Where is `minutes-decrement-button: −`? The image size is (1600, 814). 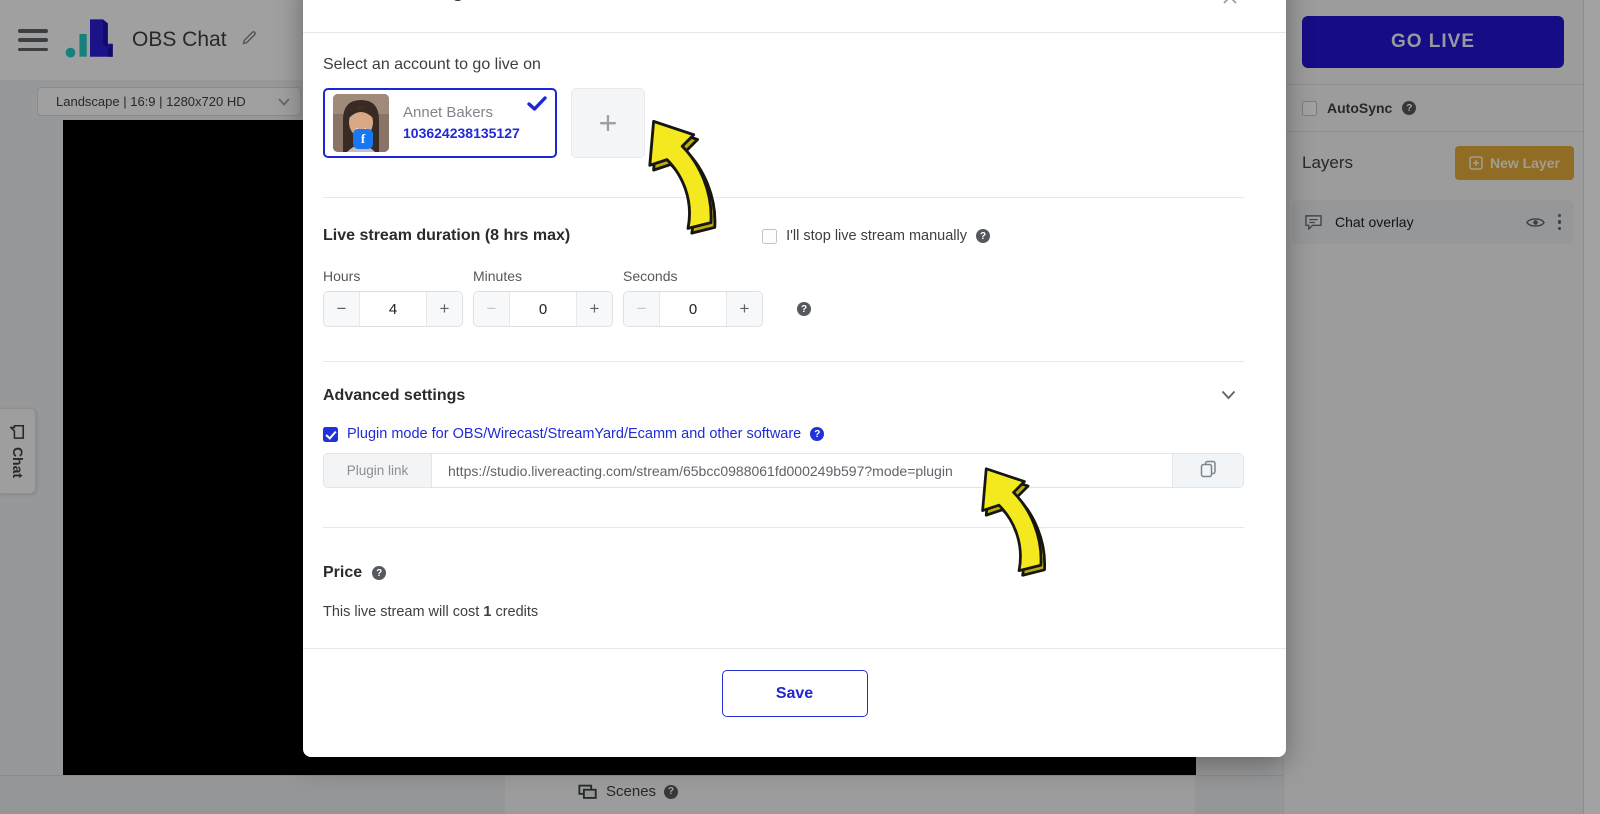
minutes-decrement-button: − is located at coordinates (492, 309).